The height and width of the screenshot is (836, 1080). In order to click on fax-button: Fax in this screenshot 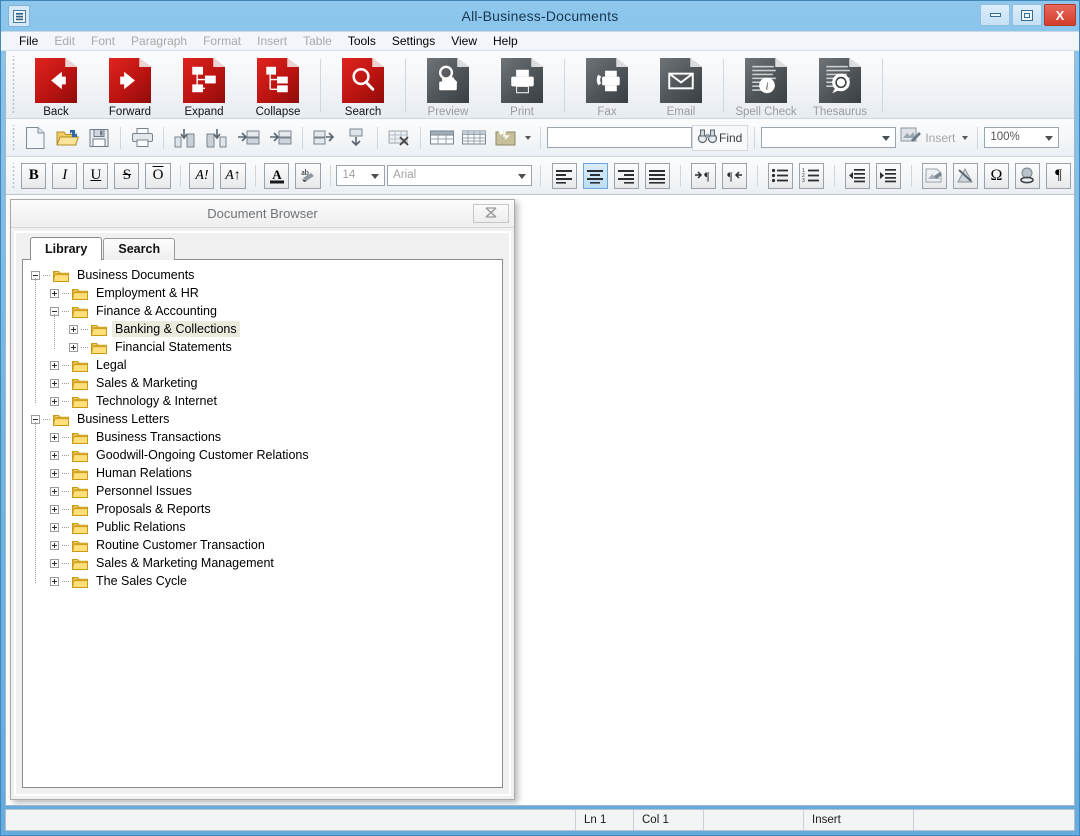, I will do `click(607, 85)`.